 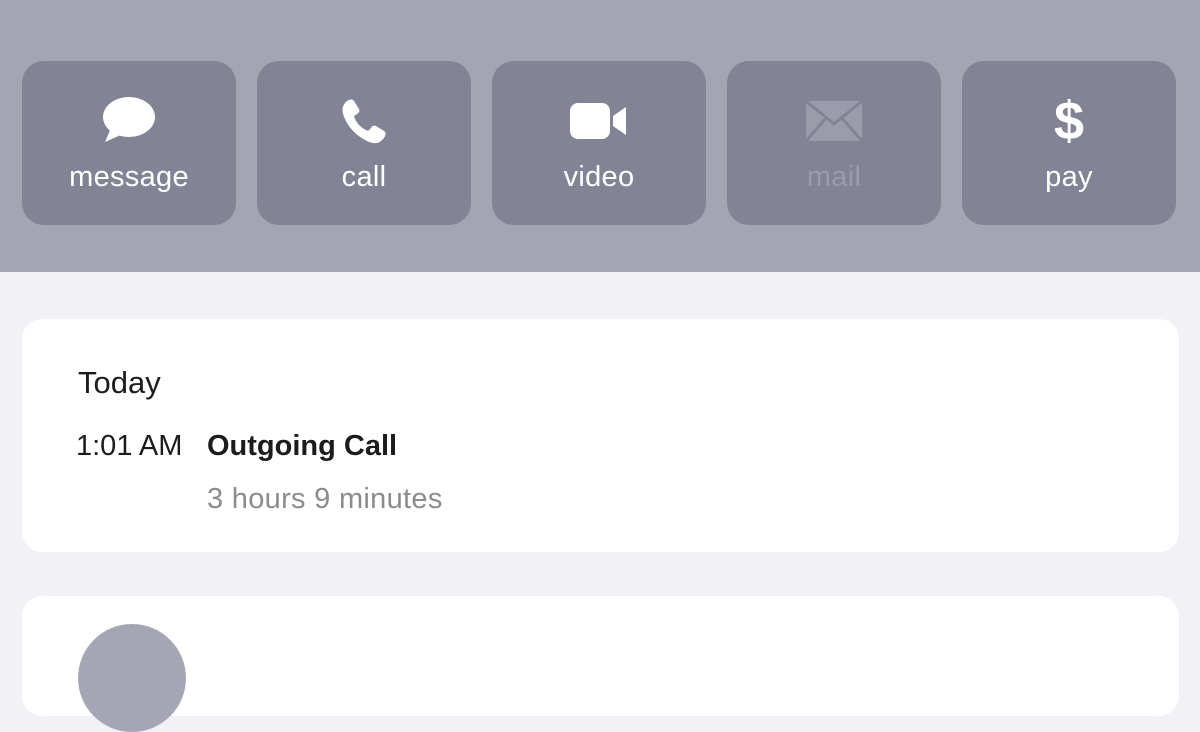 What do you see at coordinates (834, 121) in the screenshot?
I see `mail-envelope-icon` at bounding box center [834, 121].